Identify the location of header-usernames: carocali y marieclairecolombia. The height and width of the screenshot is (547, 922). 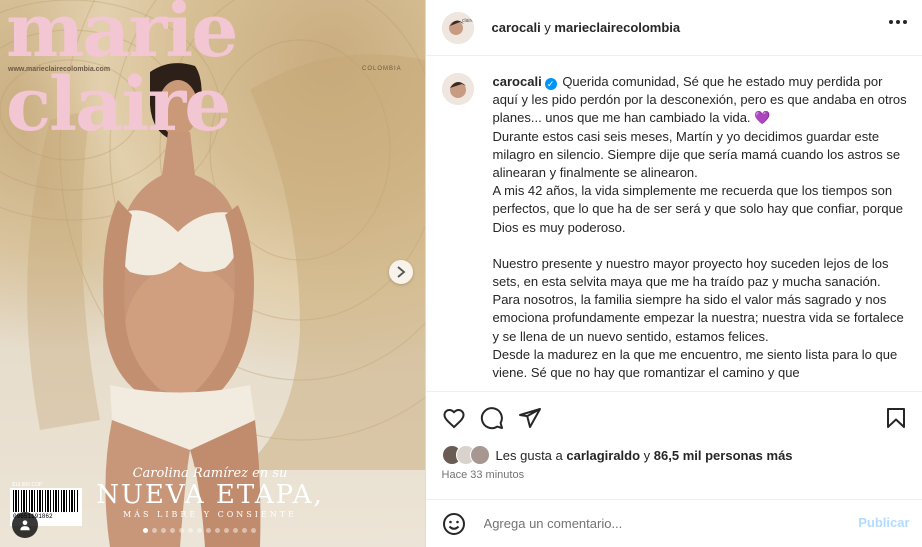
(586, 27).